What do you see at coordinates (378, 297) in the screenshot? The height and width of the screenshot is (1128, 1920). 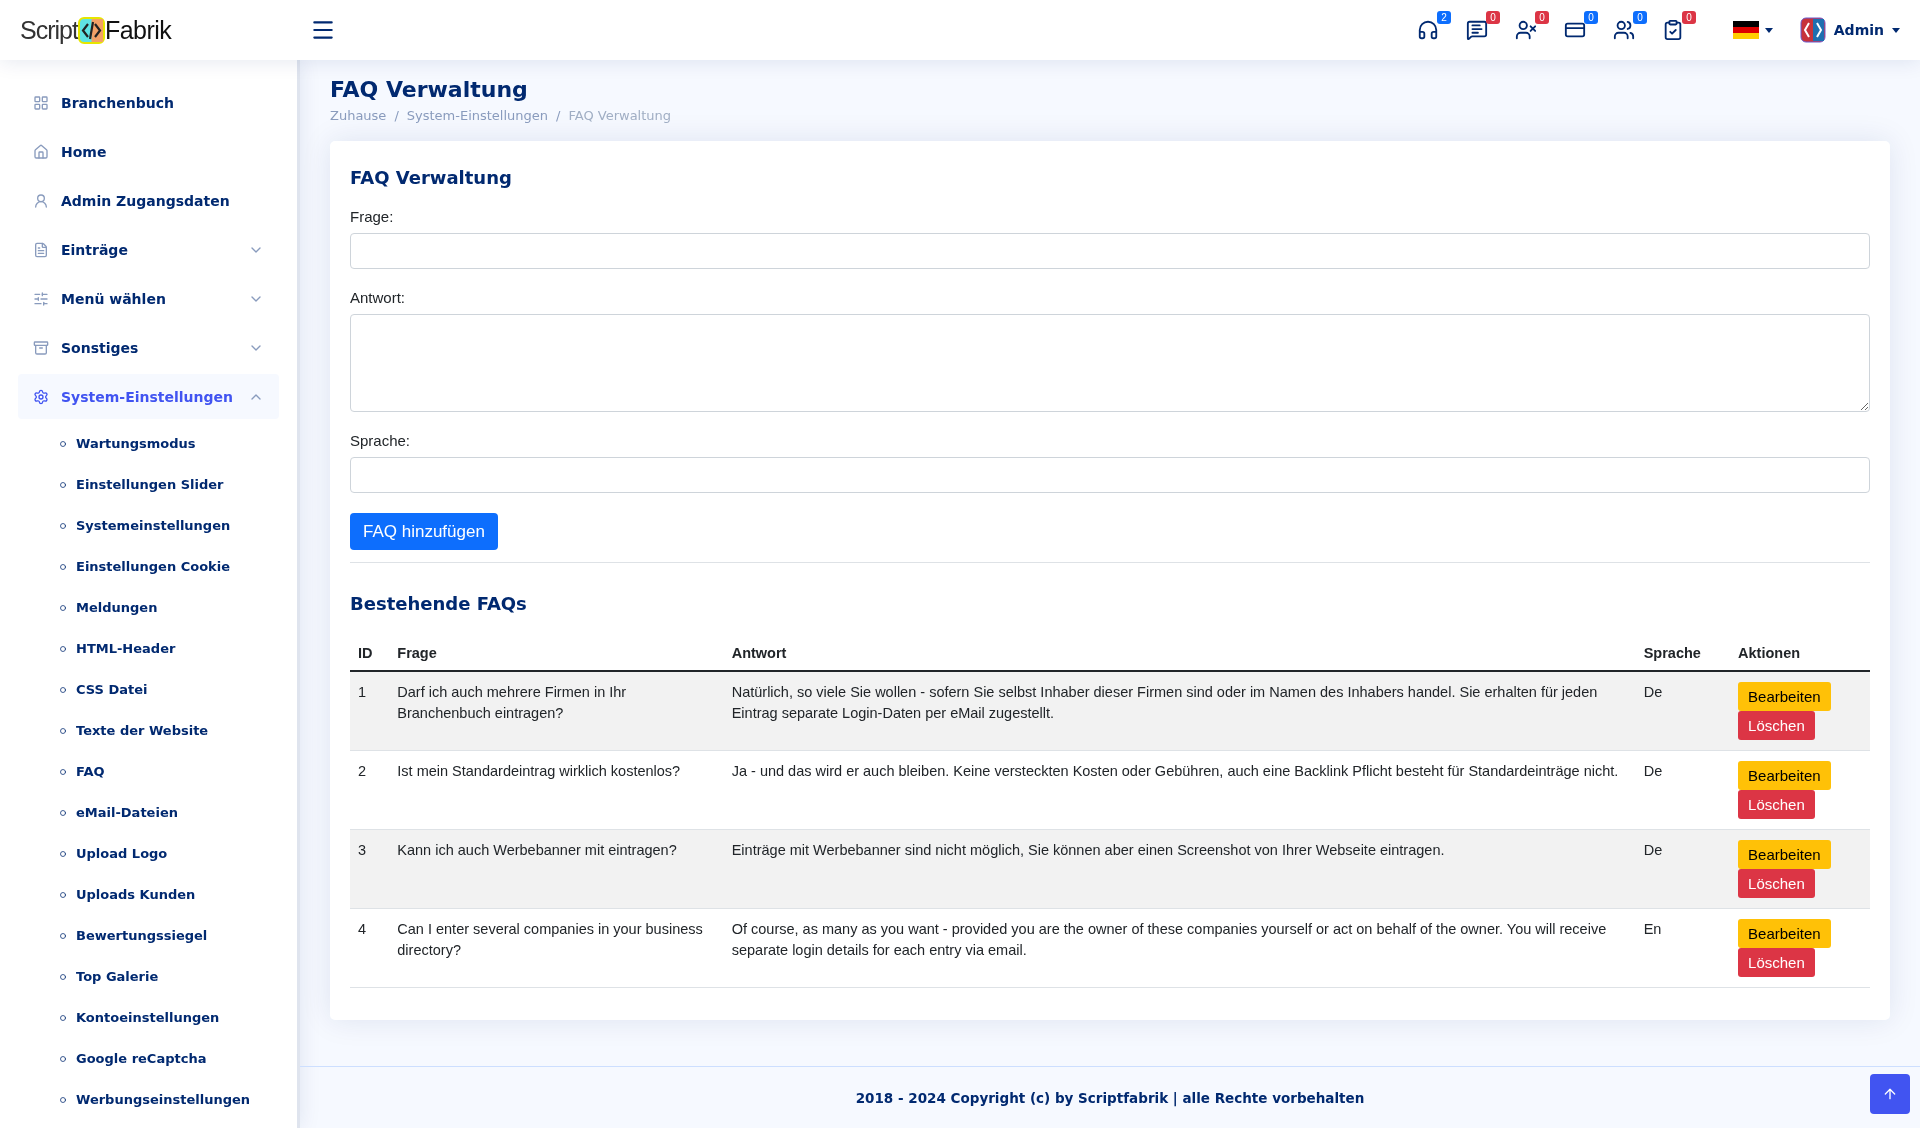 I see `field-label: Antwort:` at bounding box center [378, 297].